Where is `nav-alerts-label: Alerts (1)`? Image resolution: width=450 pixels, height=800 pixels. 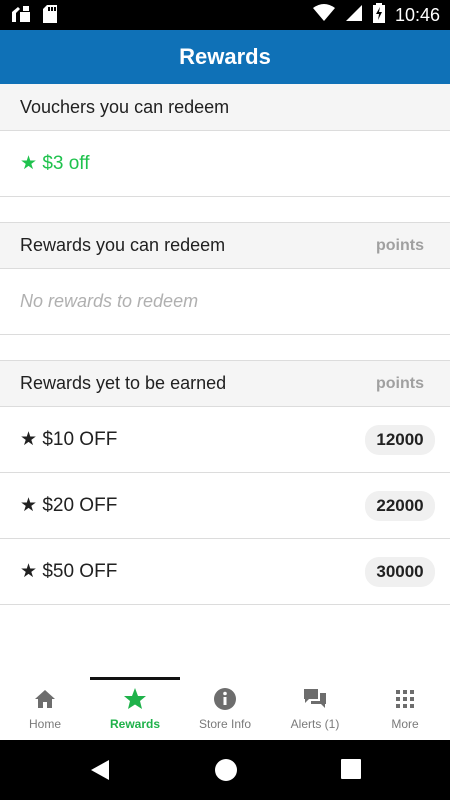 nav-alerts-label: Alerts (1) is located at coordinates (315, 724).